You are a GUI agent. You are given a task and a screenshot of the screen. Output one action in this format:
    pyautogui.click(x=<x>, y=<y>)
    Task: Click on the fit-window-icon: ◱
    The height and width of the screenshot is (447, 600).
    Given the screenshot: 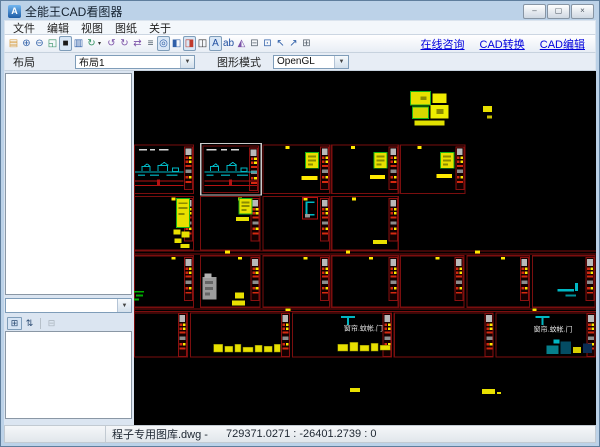 What is the action you would take?
    pyautogui.click(x=52, y=43)
    